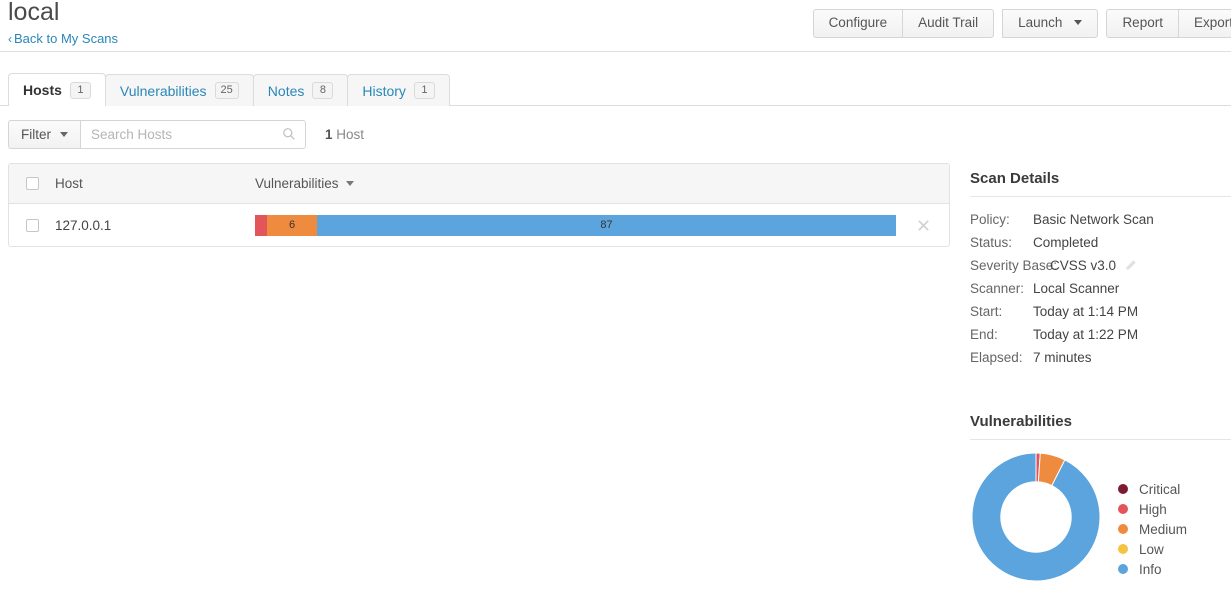  Describe the element at coordinates (986, 311) in the screenshot. I see `detail-label-start: Start:` at that location.